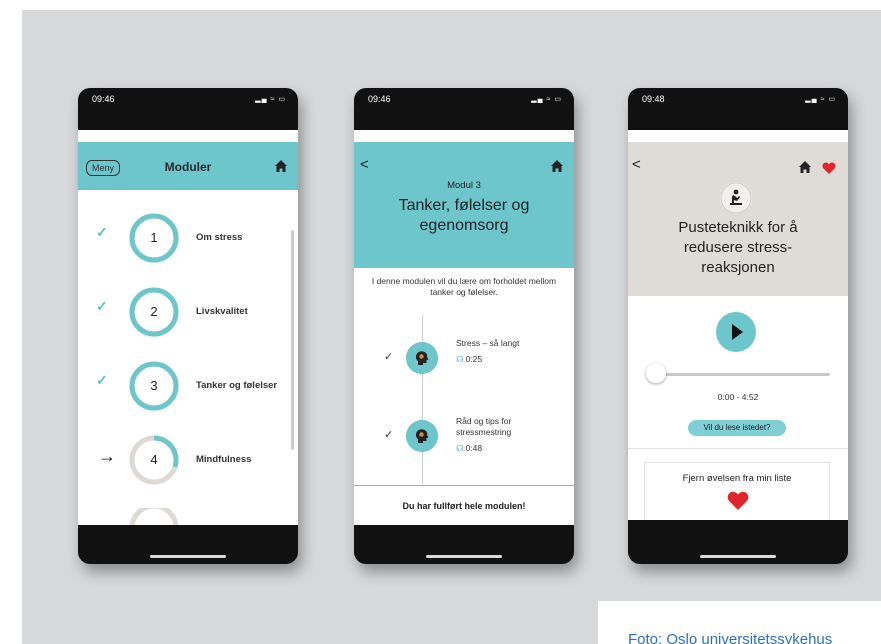  Describe the element at coordinates (484, 421) in the screenshot. I see `lesson-title-line: Råd og tips for` at that location.